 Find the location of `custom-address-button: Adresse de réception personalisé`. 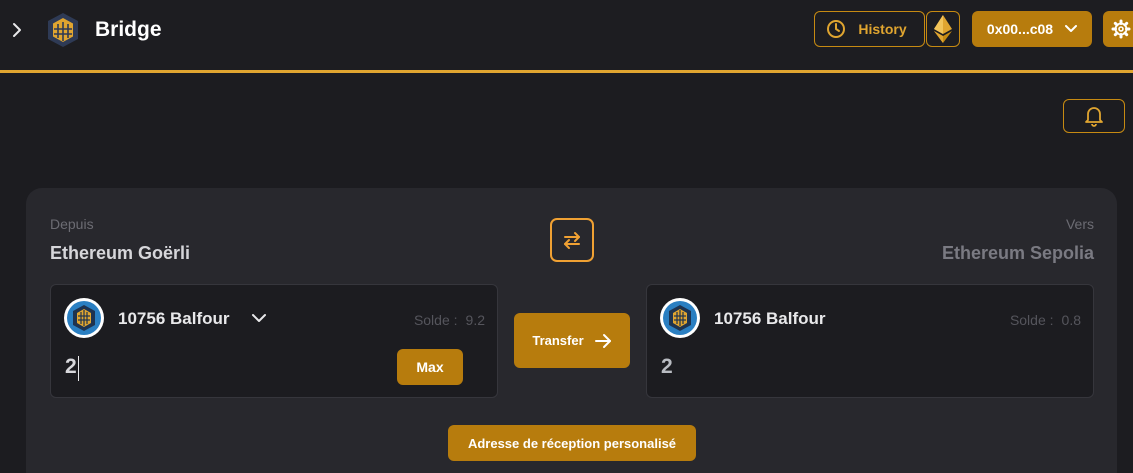

custom-address-button: Adresse de réception personalisé is located at coordinates (572, 443).